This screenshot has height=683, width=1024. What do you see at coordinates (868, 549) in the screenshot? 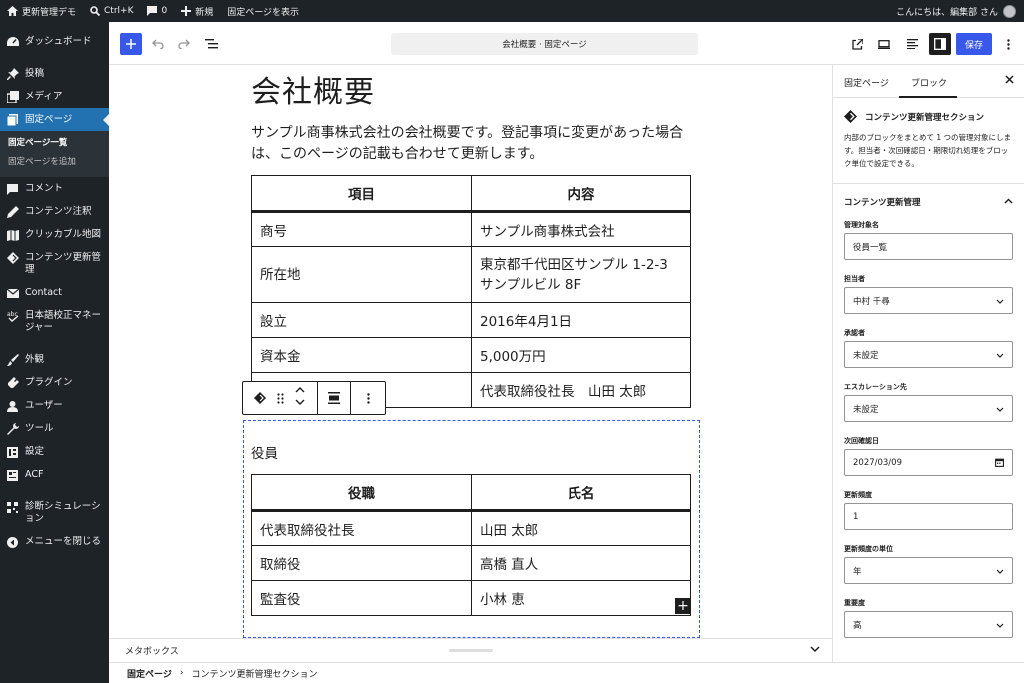
I see `field-label: 更新頻度の単位` at bounding box center [868, 549].